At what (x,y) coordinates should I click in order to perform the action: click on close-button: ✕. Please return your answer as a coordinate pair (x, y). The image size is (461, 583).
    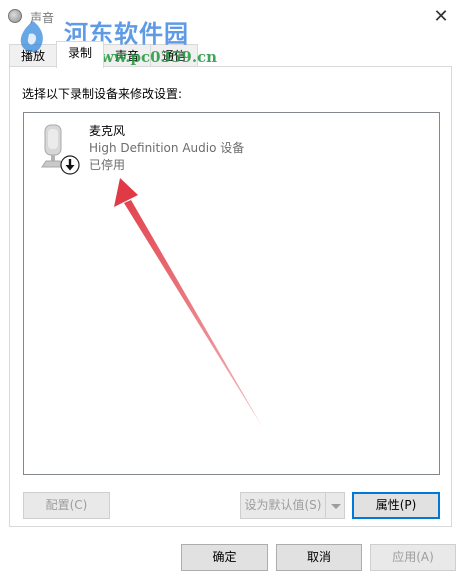
    Looking at the image, I should click on (441, 16).